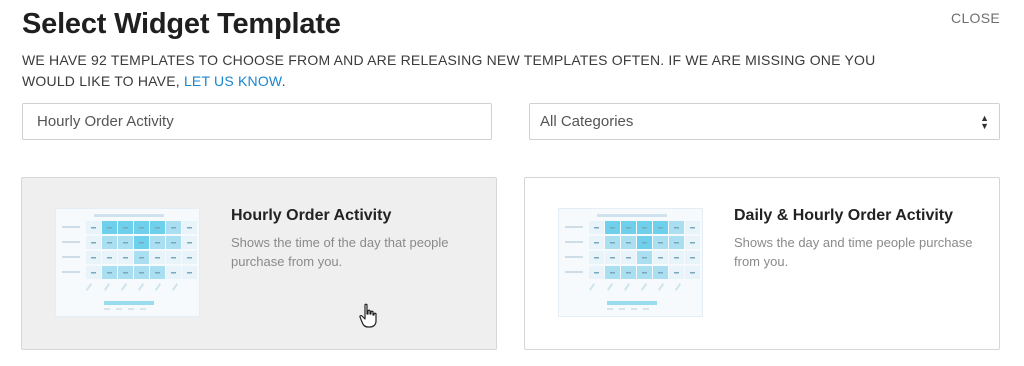 The image size is (1024, 366). Describe the element at coordinates (975, 18) in the screenshot. I see `close-button: CLOSE` at that location.